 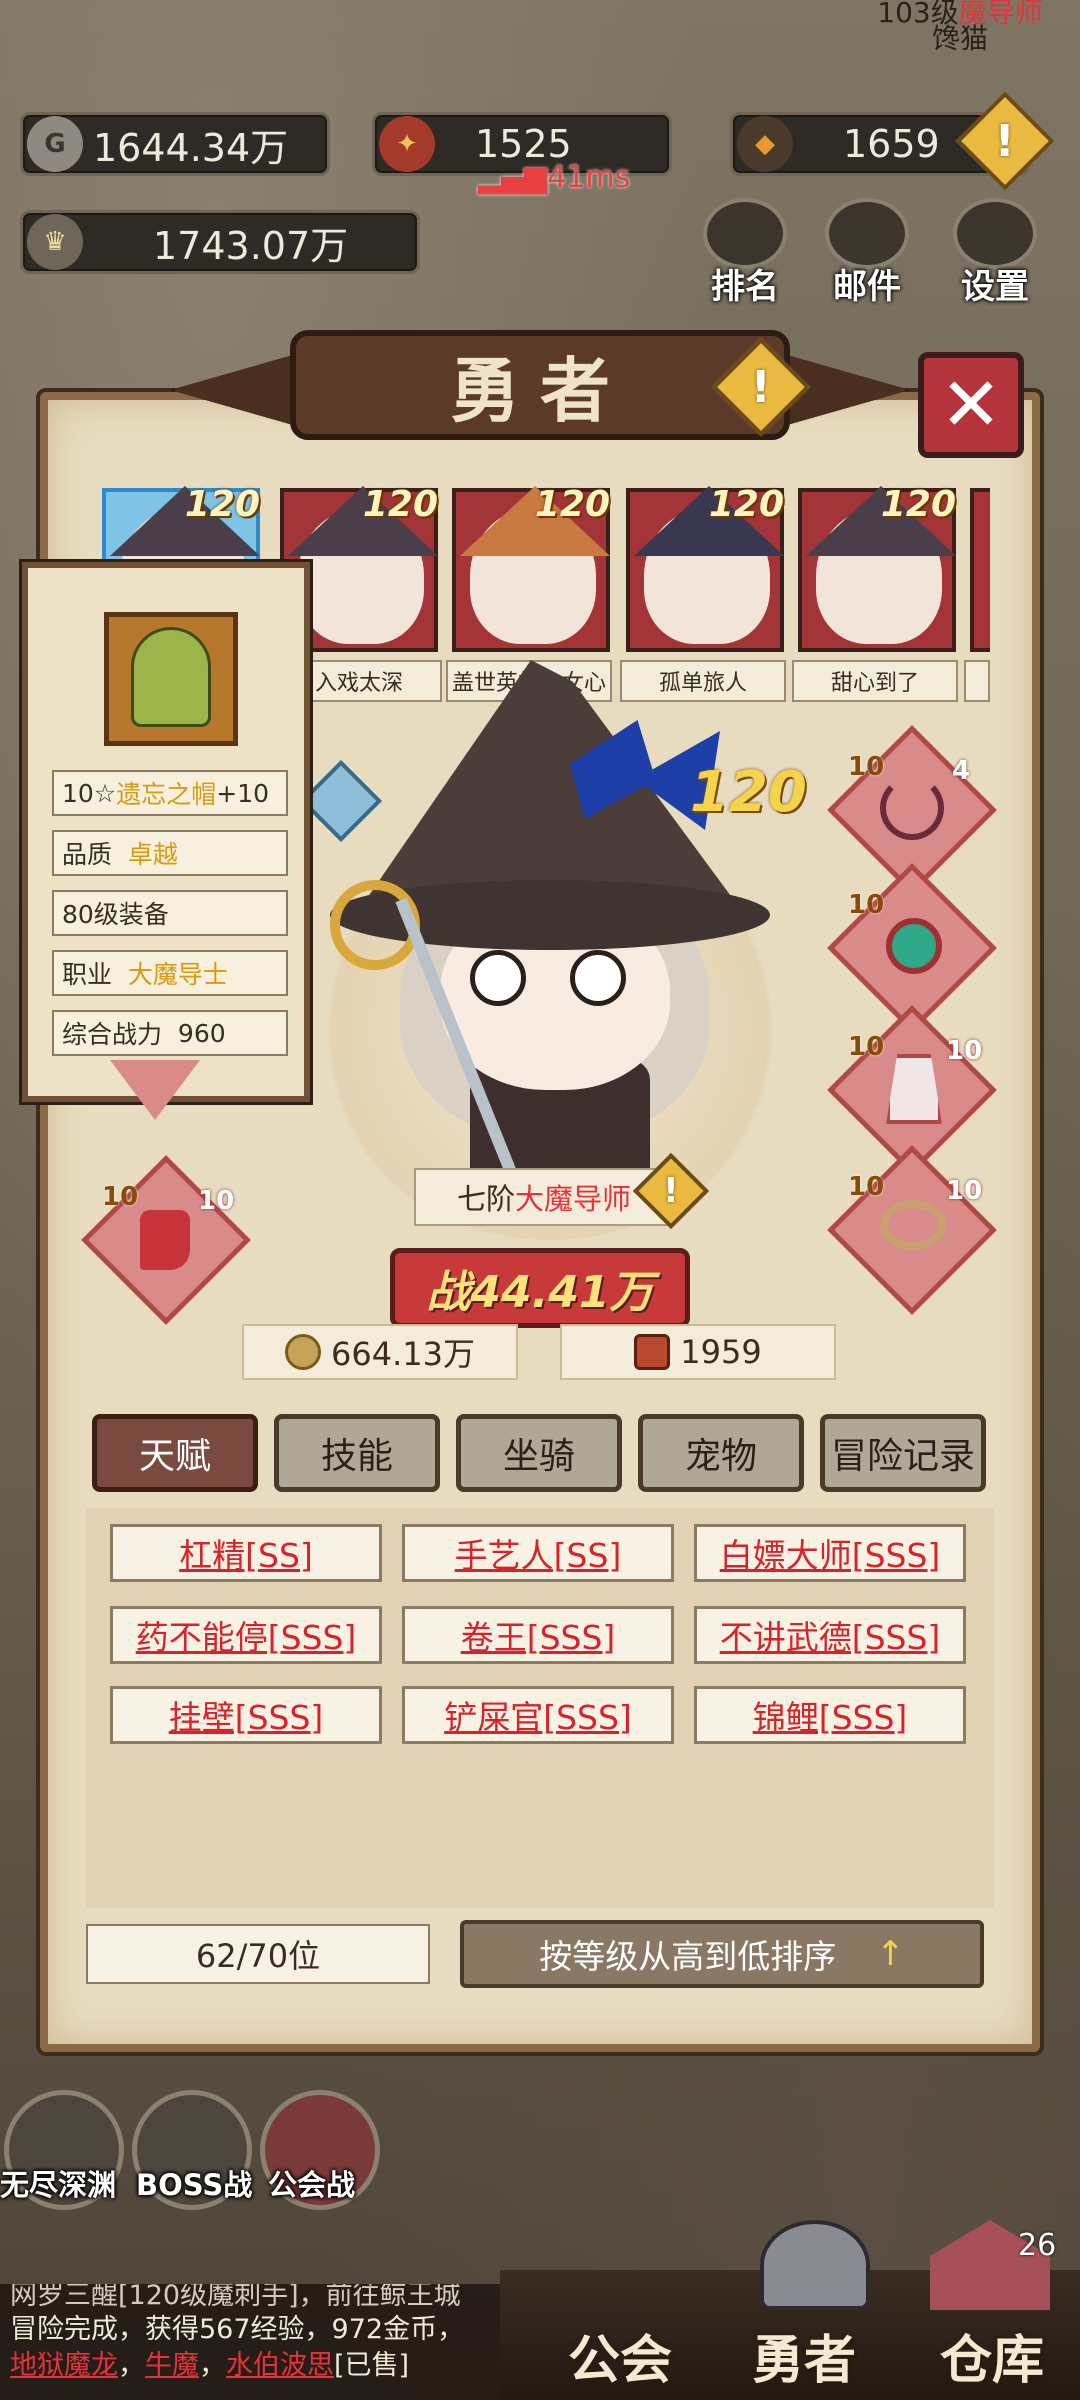 I want to click on gold-bar: G 1644.34万, so click(x=175, y=144).